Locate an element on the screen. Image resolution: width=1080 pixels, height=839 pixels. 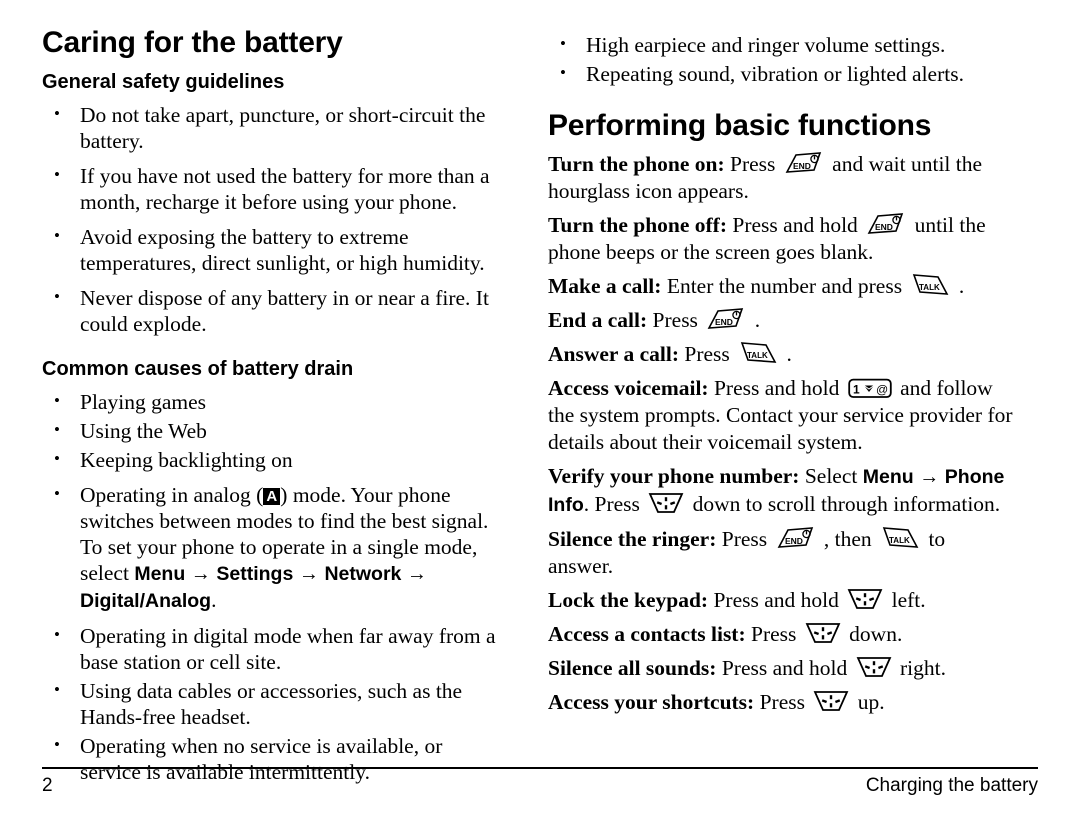
function-label: Silence the ringer: is located at coordinates (632, 539).